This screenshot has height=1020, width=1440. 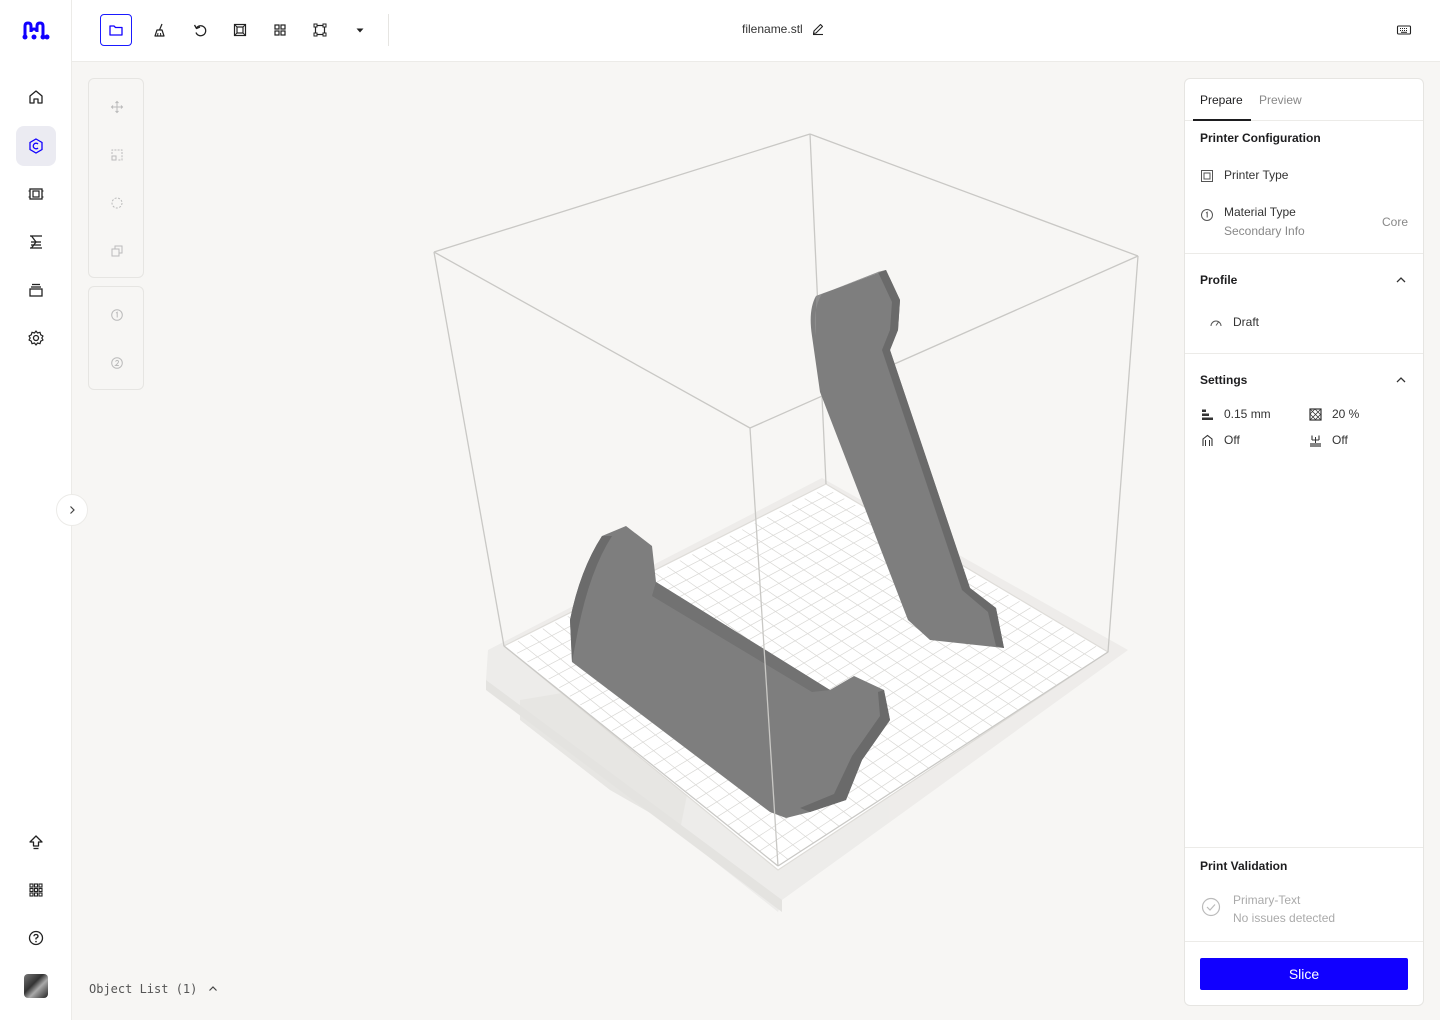 I want to click on profile-row: Draft, so click(x=1234, y=322).